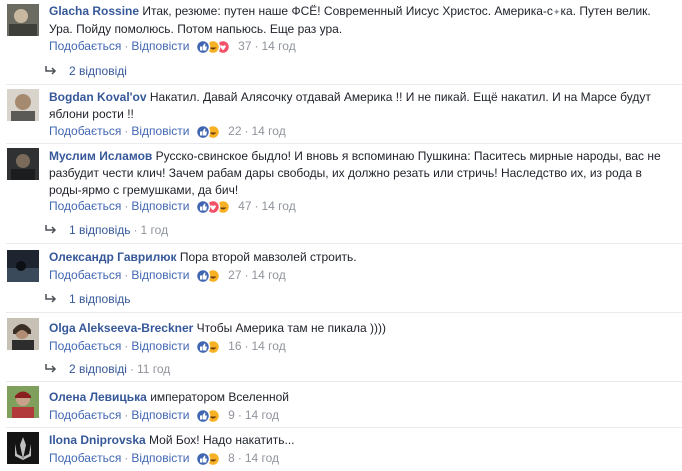  I want to click on comment-author: Муслим Исламов, so click(100, 156).